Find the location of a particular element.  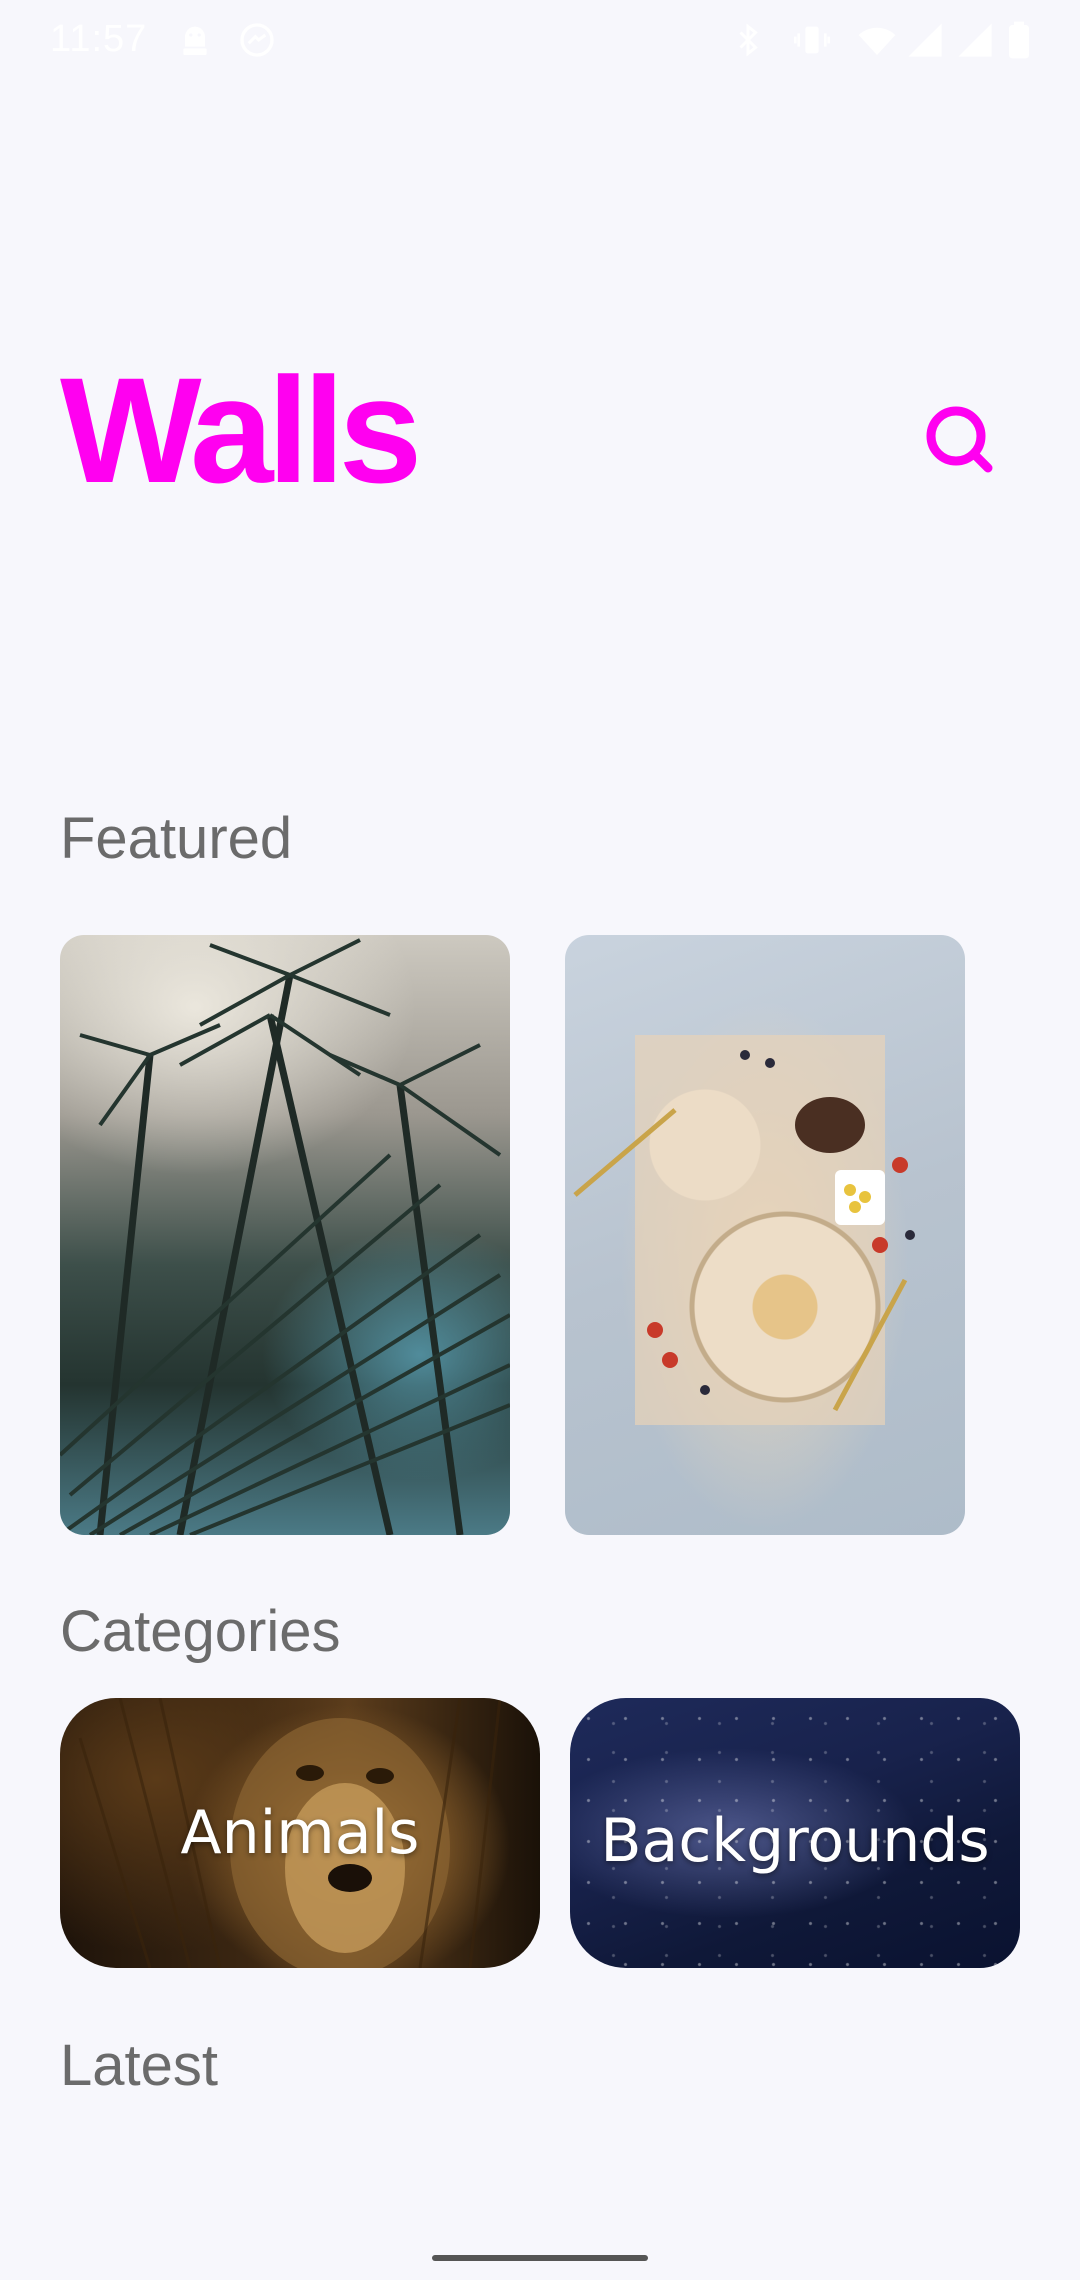

search-icon is located at coordinates (959, 439).